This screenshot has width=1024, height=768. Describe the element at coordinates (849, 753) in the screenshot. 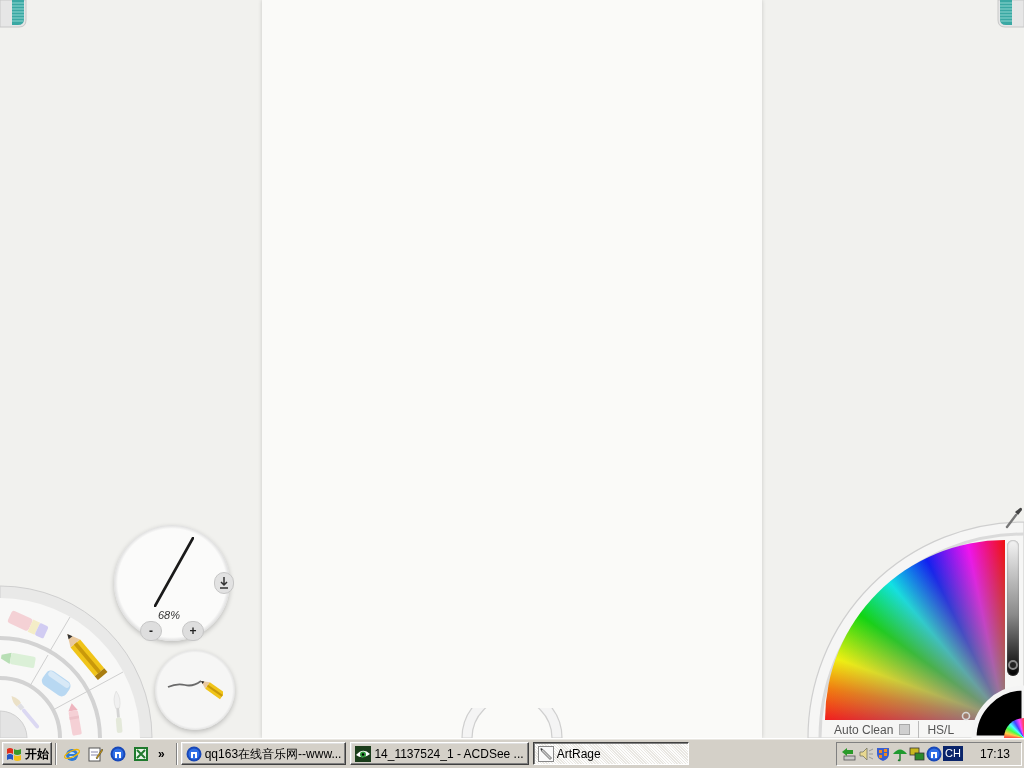

I see `arrow-tray-icon` at that location.